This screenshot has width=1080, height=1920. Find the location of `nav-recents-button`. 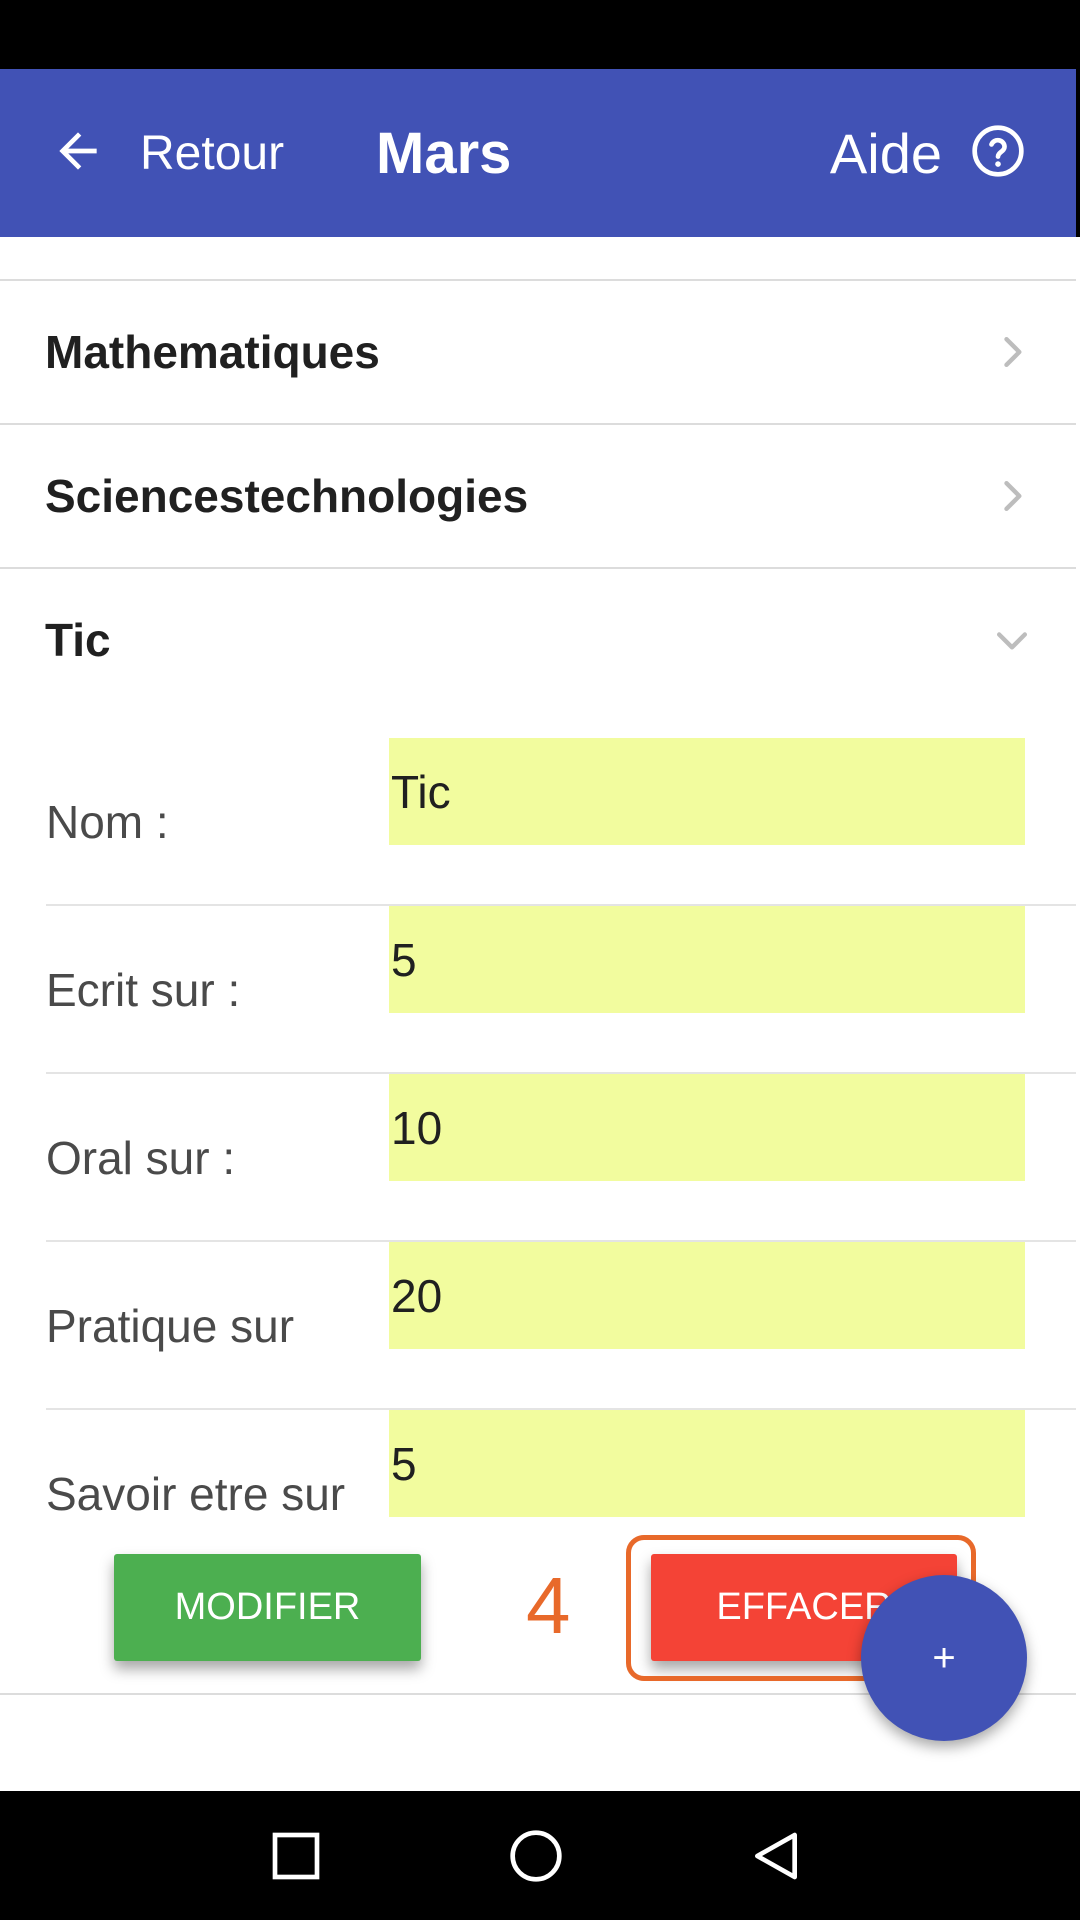

nav-recents-button is located at coordinates (296, 1855).